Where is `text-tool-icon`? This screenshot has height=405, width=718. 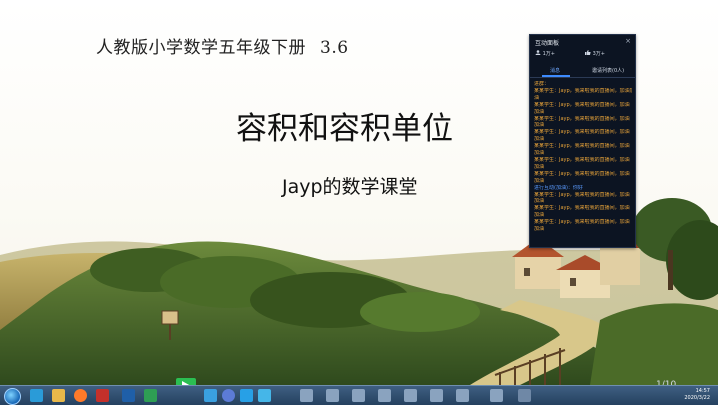 text-tool-icon is located at coordinates (410, 395).